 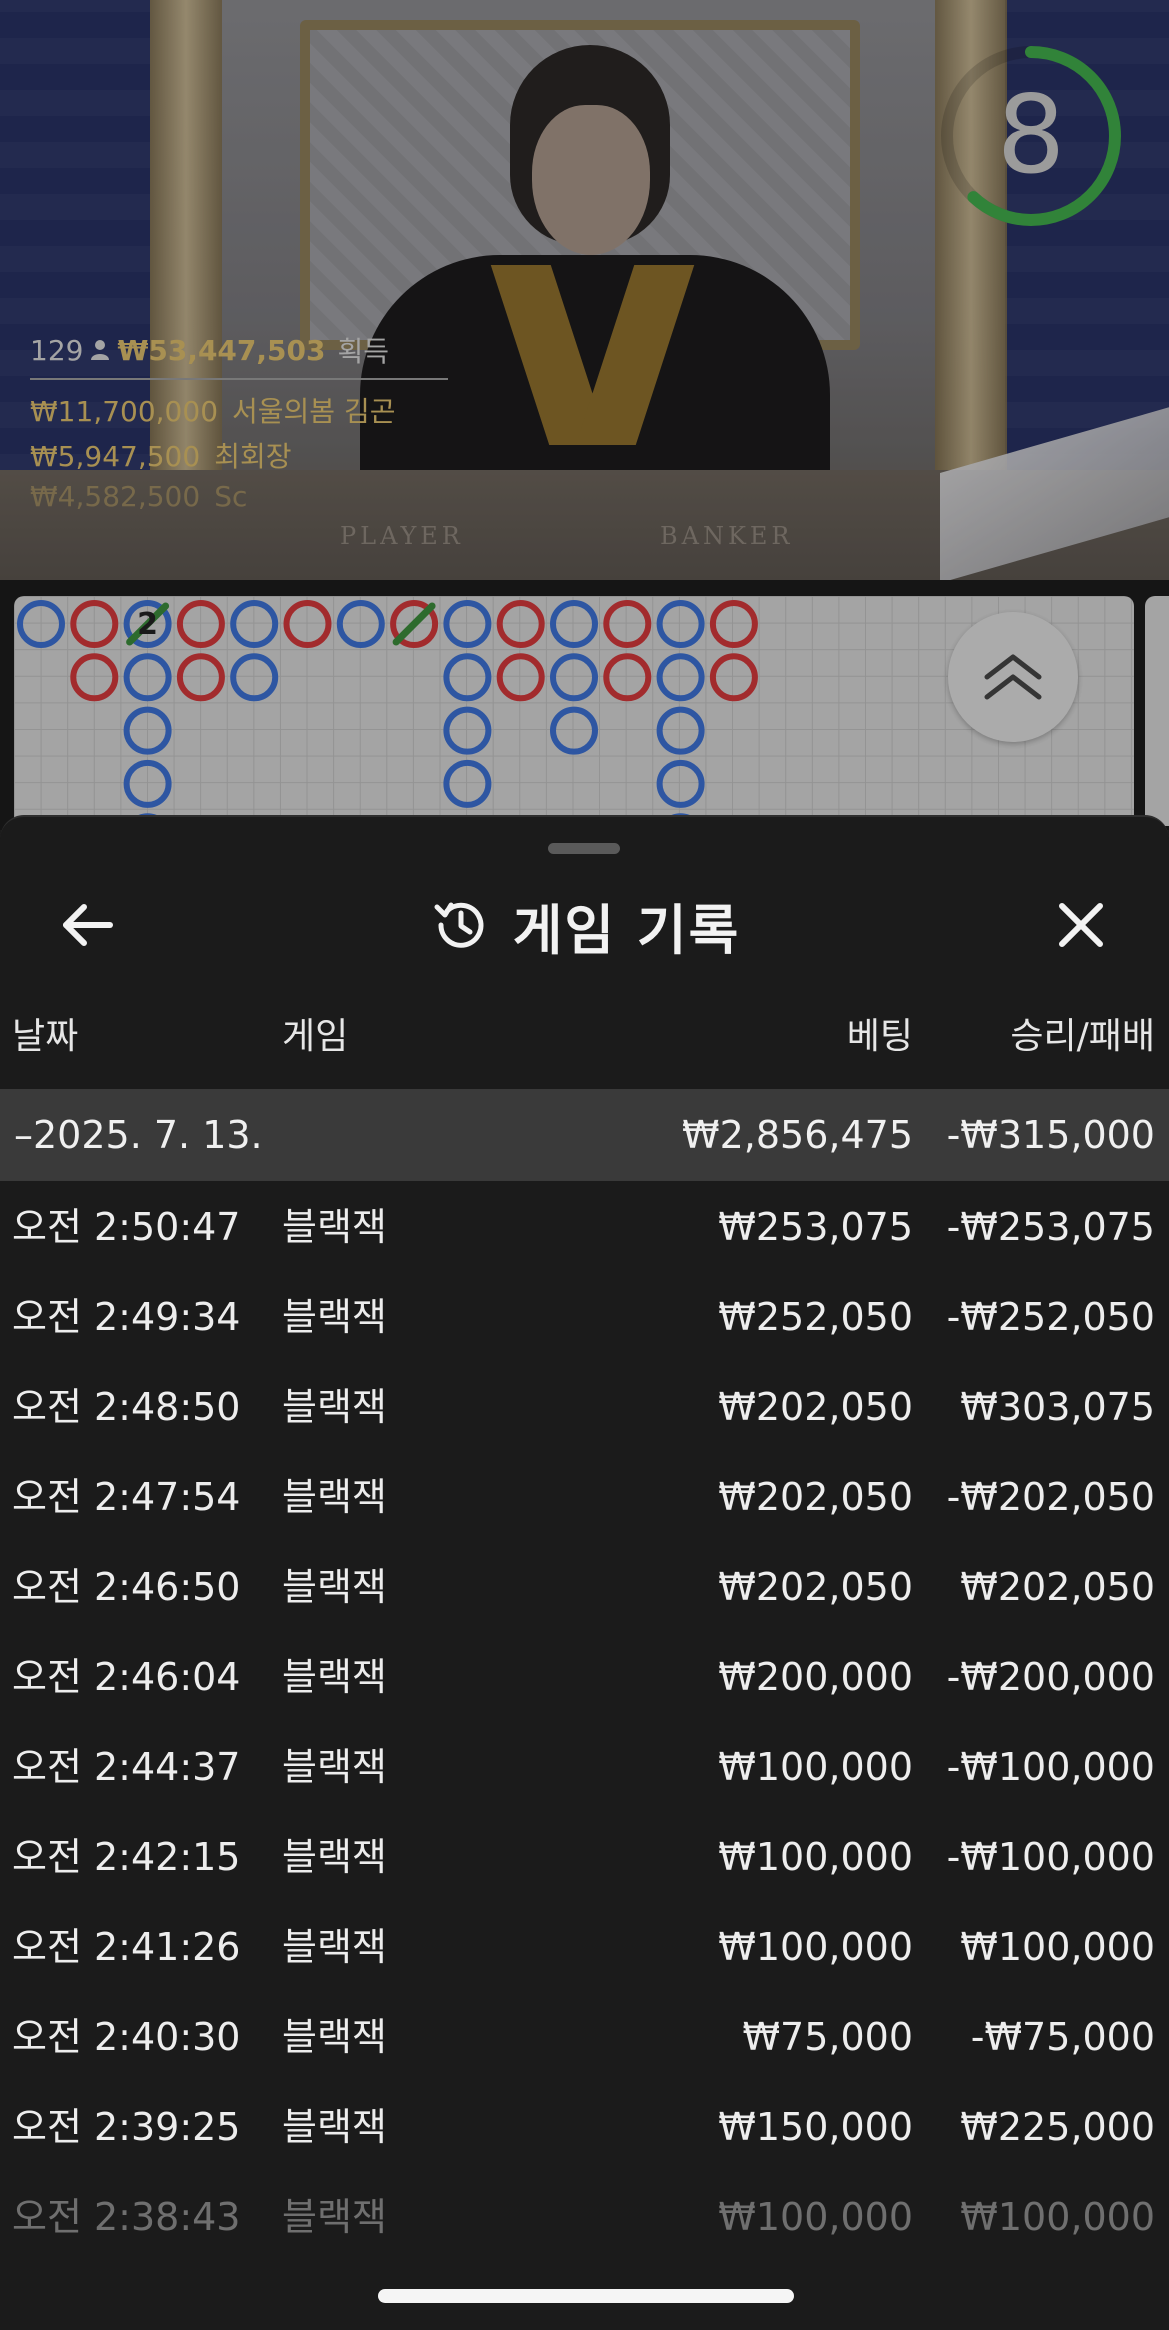 What do you see at coordinates (363, 351) in the screenshot?
I see `total-won-label: 획득` at bounding box center [363, 351].